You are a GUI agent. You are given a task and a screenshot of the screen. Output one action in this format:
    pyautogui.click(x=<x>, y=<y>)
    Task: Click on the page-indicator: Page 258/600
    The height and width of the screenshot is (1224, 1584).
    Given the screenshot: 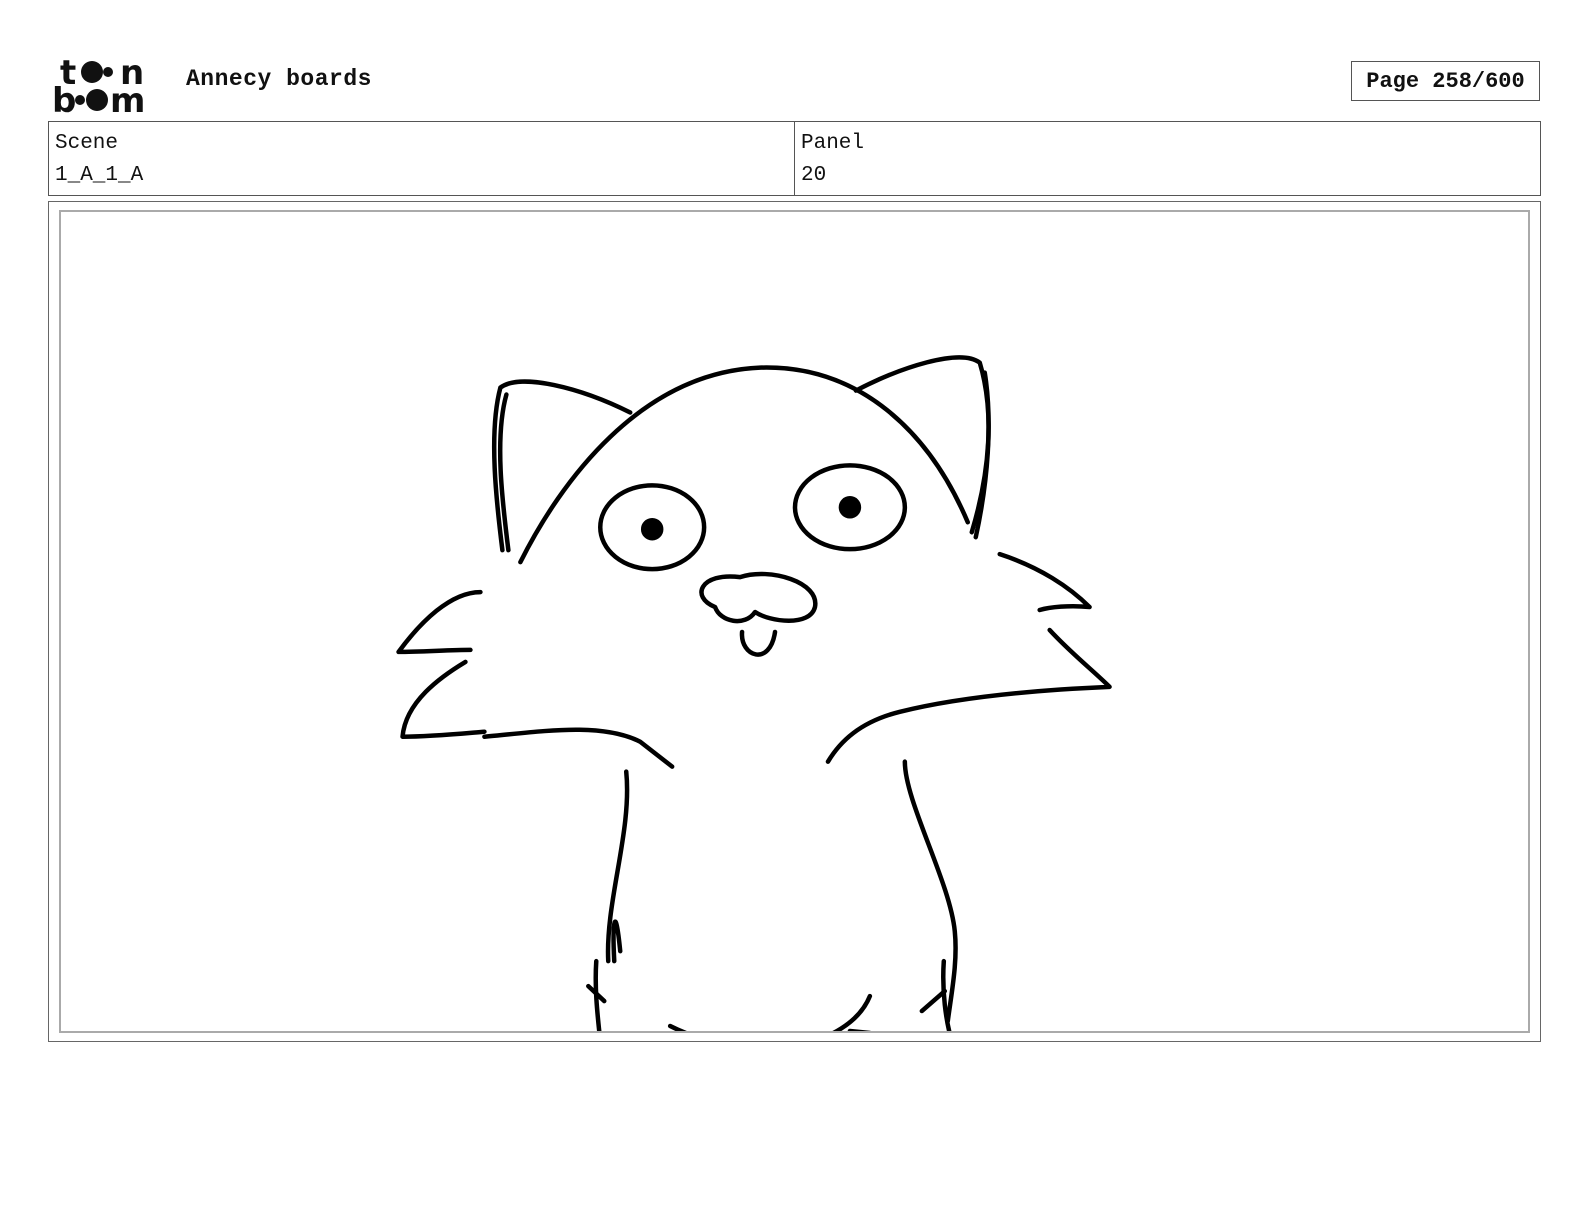 What is the action you would take?
    pyautogui.click(x=1445, y=81)
    